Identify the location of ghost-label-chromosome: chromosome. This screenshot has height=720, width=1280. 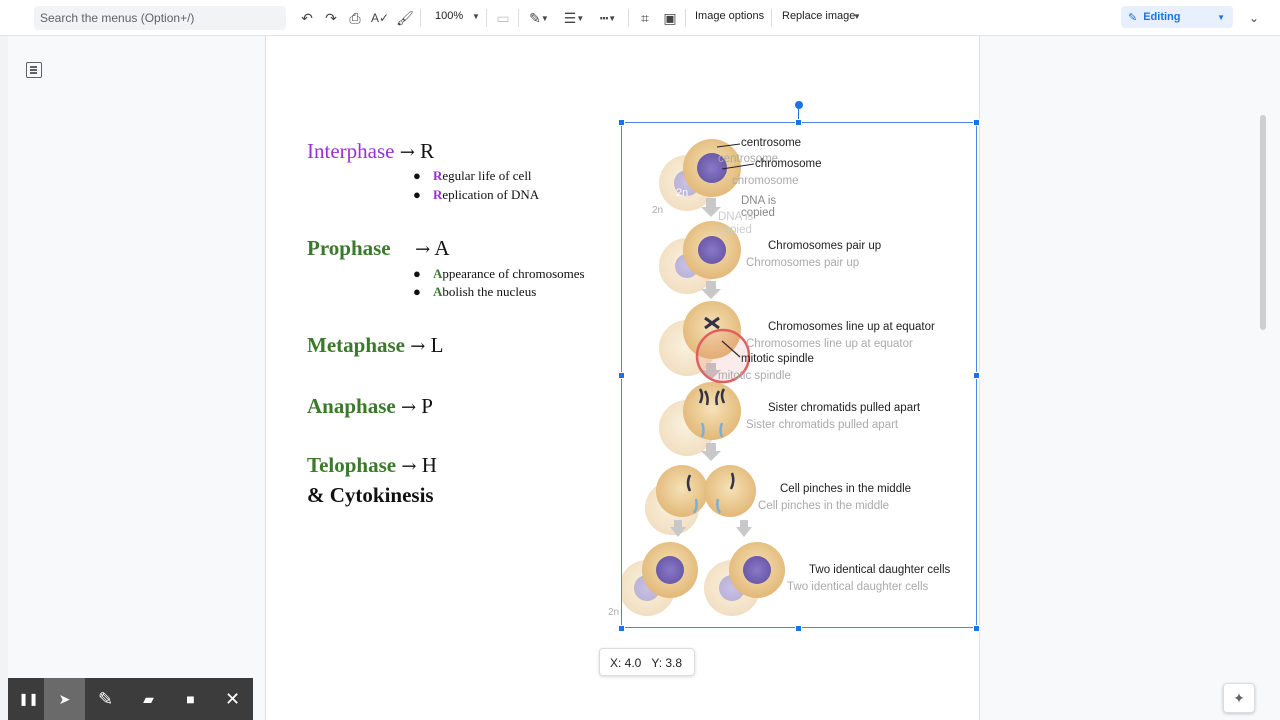
(765, 181).